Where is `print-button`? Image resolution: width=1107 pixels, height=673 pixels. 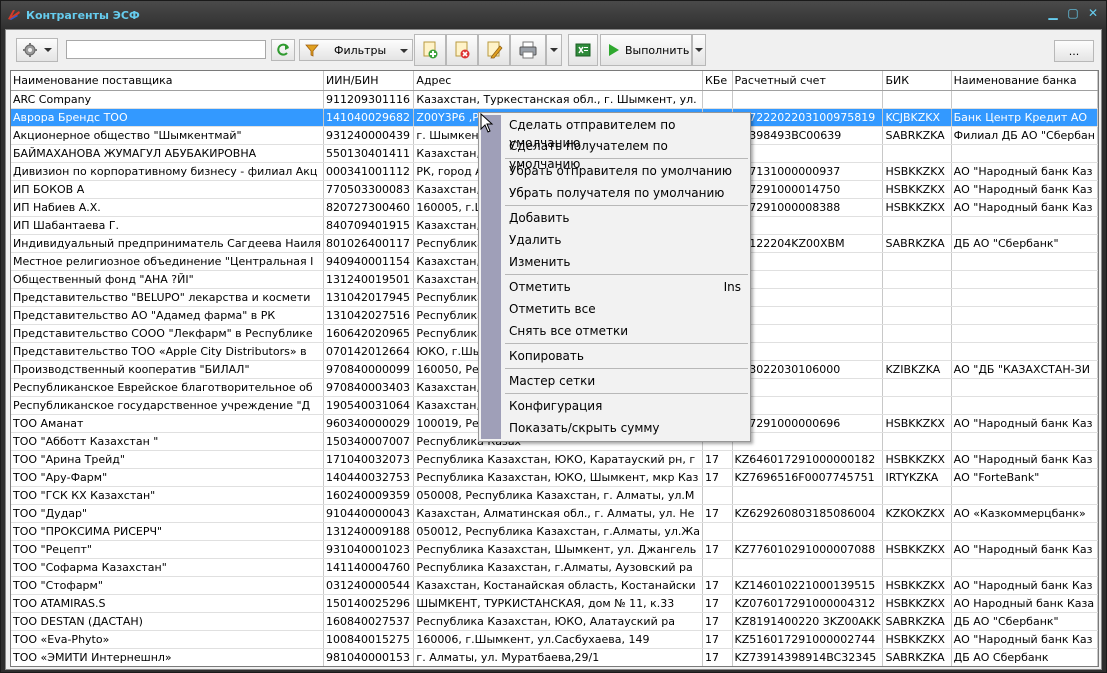 print-button is located at coordinates (528, 50).